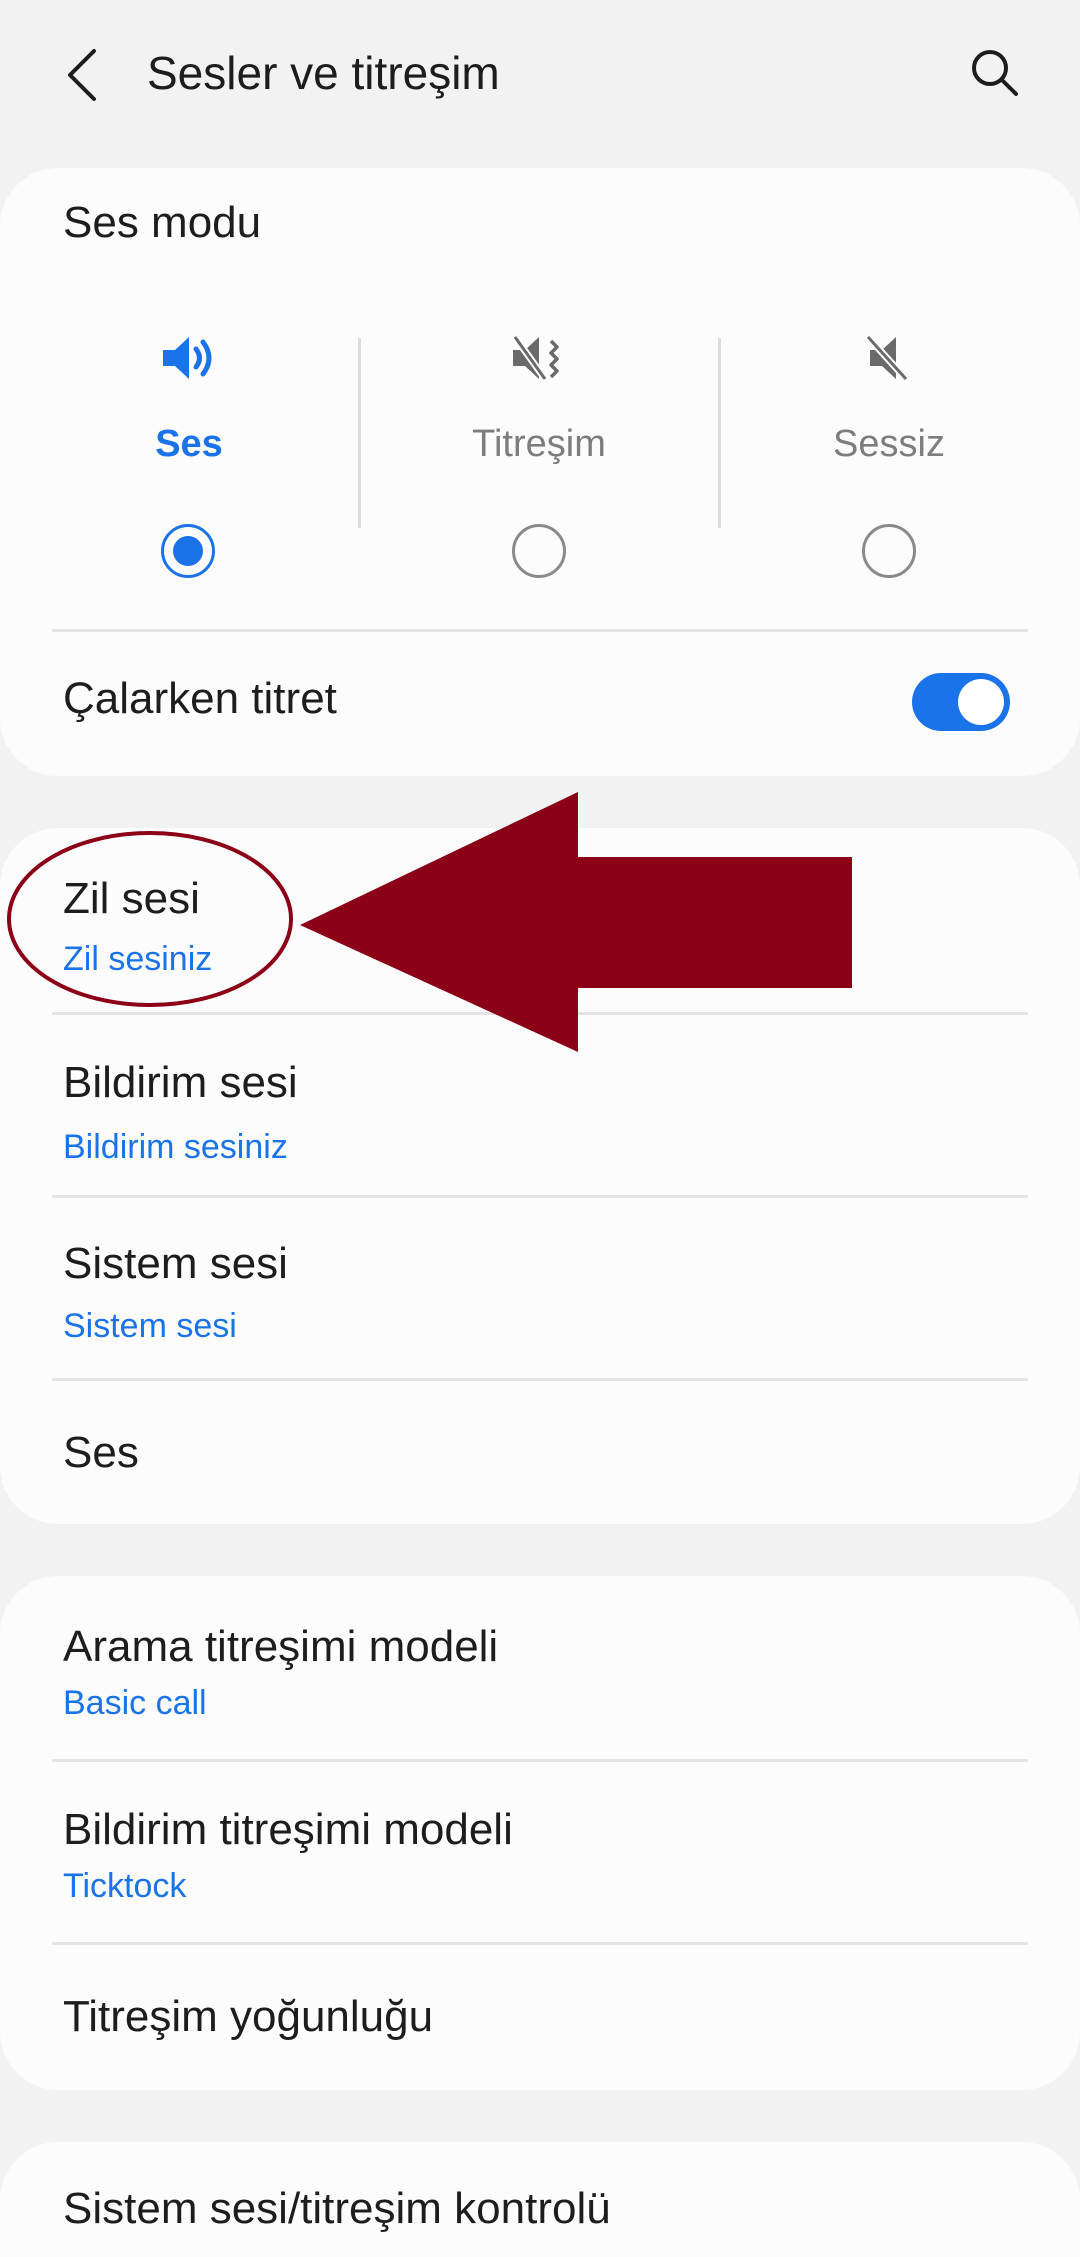  What do you see at coordinates (889, 551) in the screenshot?
I see `radio-mute` at bounding box center [889, 551].